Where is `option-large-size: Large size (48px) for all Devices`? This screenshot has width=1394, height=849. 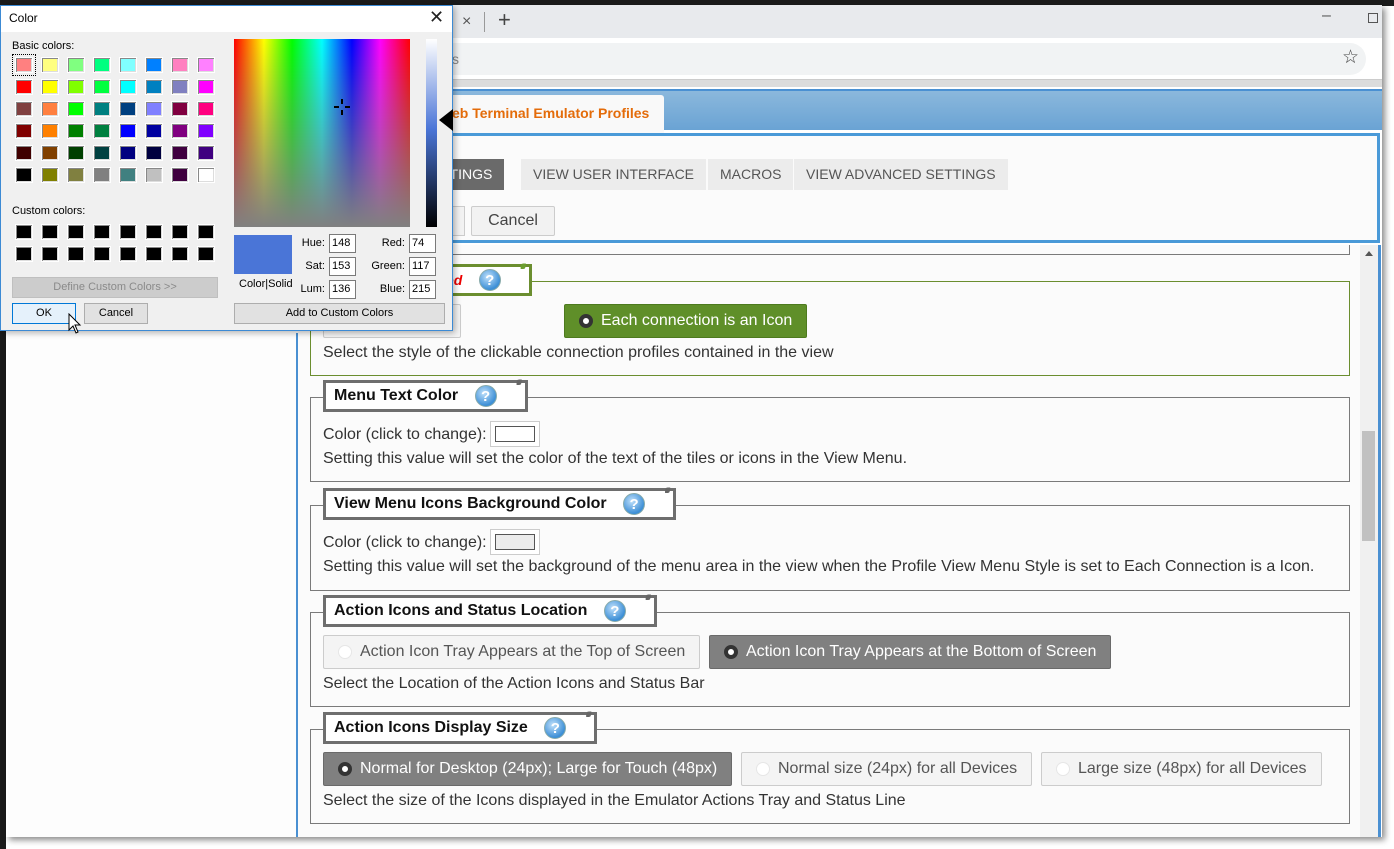
option-large-size: Large size (48px) for all Devices is located at coordinates (1181, 769).